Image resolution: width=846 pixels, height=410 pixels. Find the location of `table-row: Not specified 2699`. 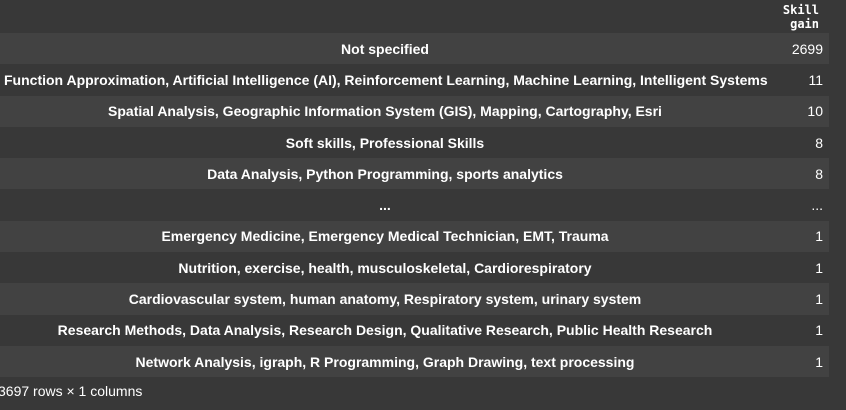

table-row: Not specified 2699 is located at coordinates (414, 49).